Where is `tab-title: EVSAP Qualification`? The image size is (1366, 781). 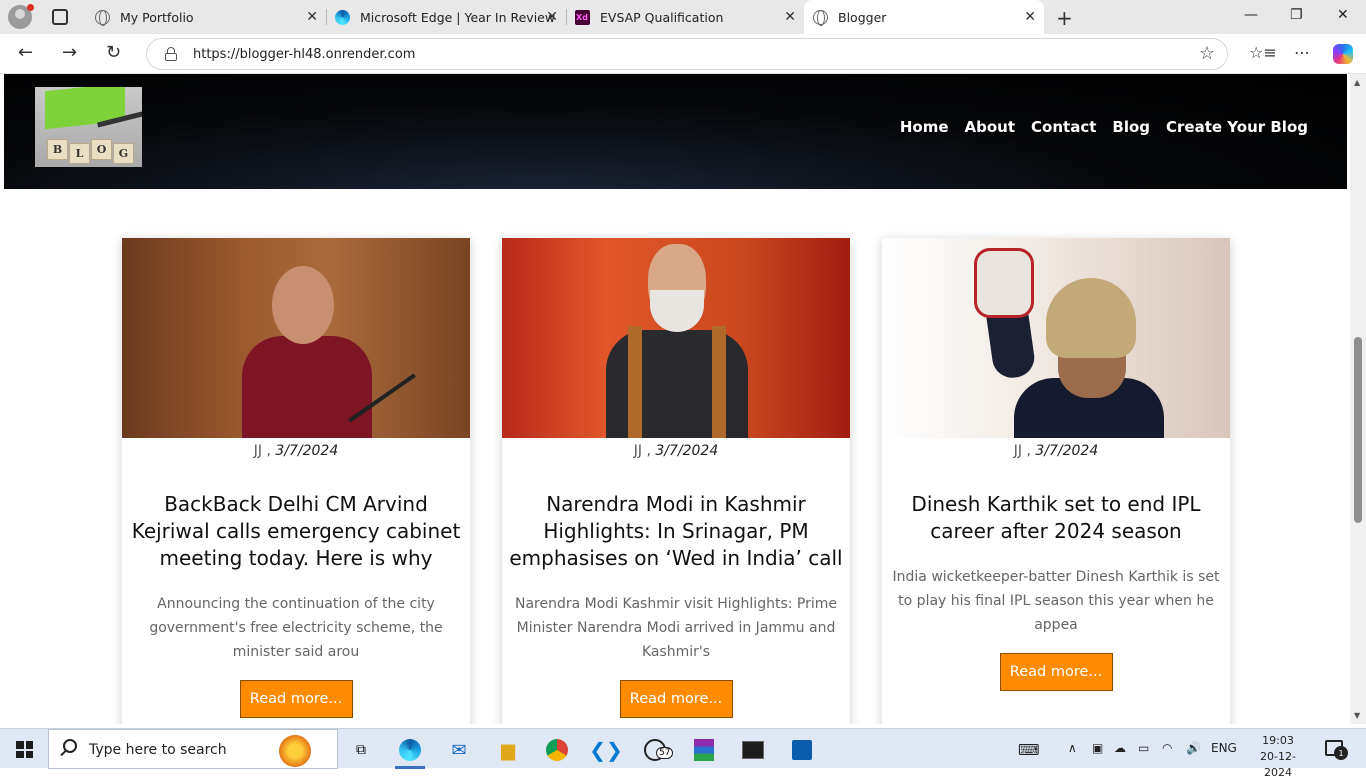
tab-title: EVSAP Qualification is located at coordinates (662, 17).